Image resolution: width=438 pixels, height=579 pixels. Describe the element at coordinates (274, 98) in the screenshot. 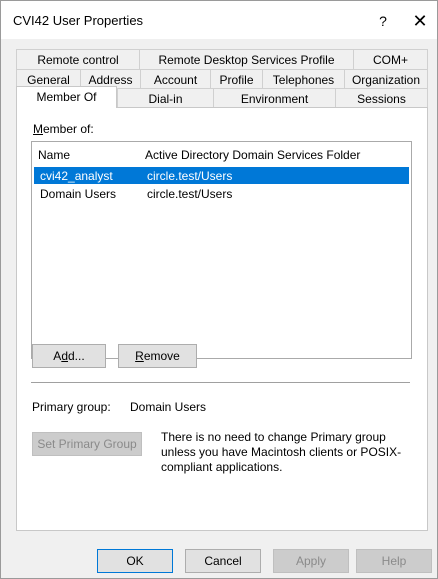

I see `tab-environment: Environment` at that location.